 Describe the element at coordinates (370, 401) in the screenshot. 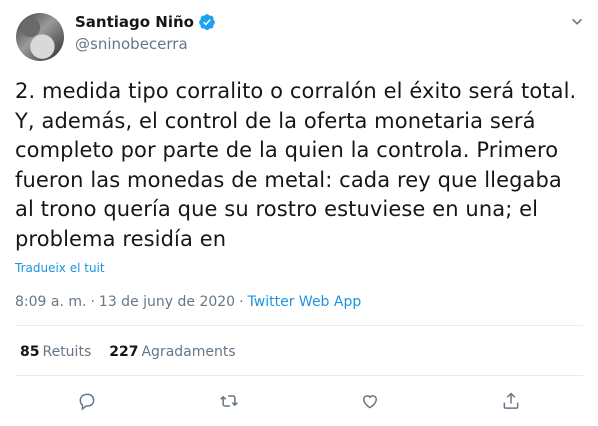

I see `heart-icon` at that location.